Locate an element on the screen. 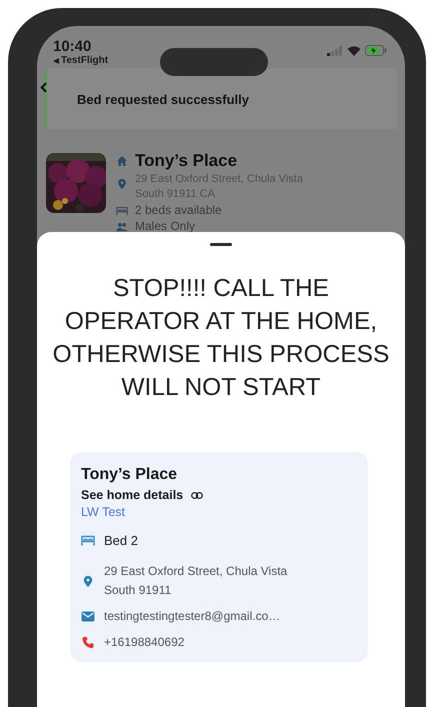 The image size is (431, 707). battery-icon is located at coordinates (376, 50).